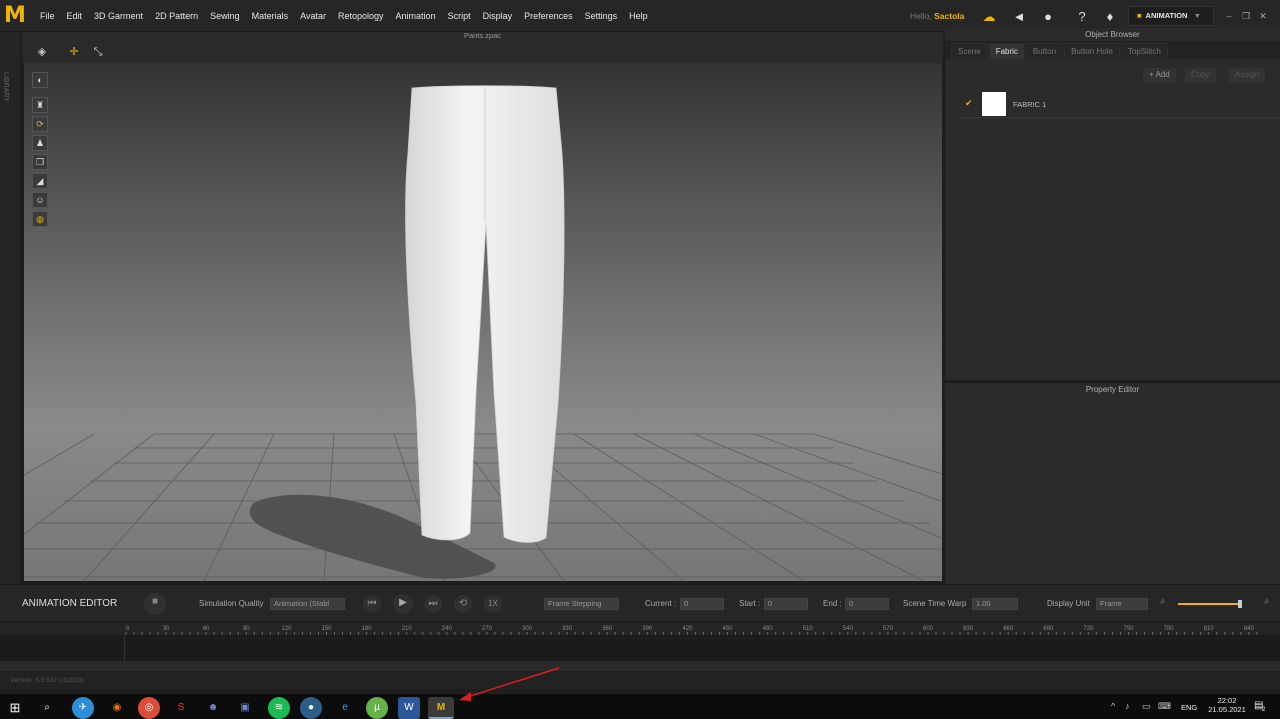 The height and width of the screenshot is (719, 1280). What do you see at coordinates (11, 308) in the screenshot?
I see `library-tab: LIBRARY` at bounding box center [11, 308].